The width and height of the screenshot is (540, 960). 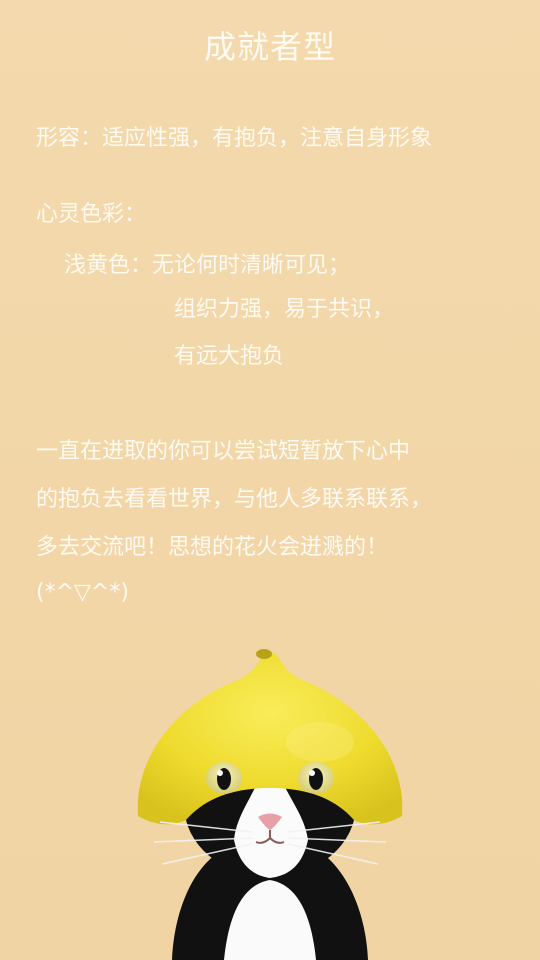 I want to click on description-label: 形容：, so click(x=69, y=138).